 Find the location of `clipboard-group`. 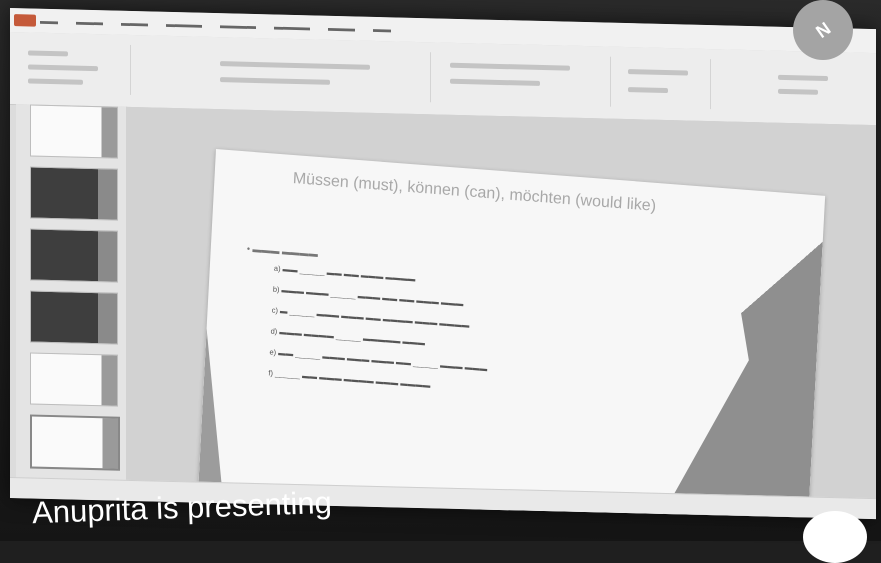

clipboard-group is located at coordinates (75, 68).